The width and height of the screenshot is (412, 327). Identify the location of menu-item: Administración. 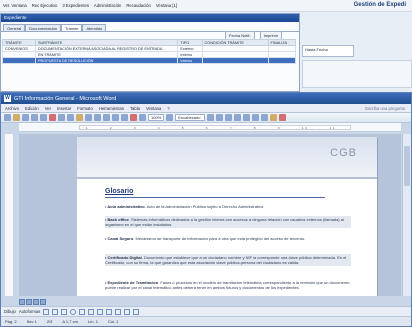
(107, 5).